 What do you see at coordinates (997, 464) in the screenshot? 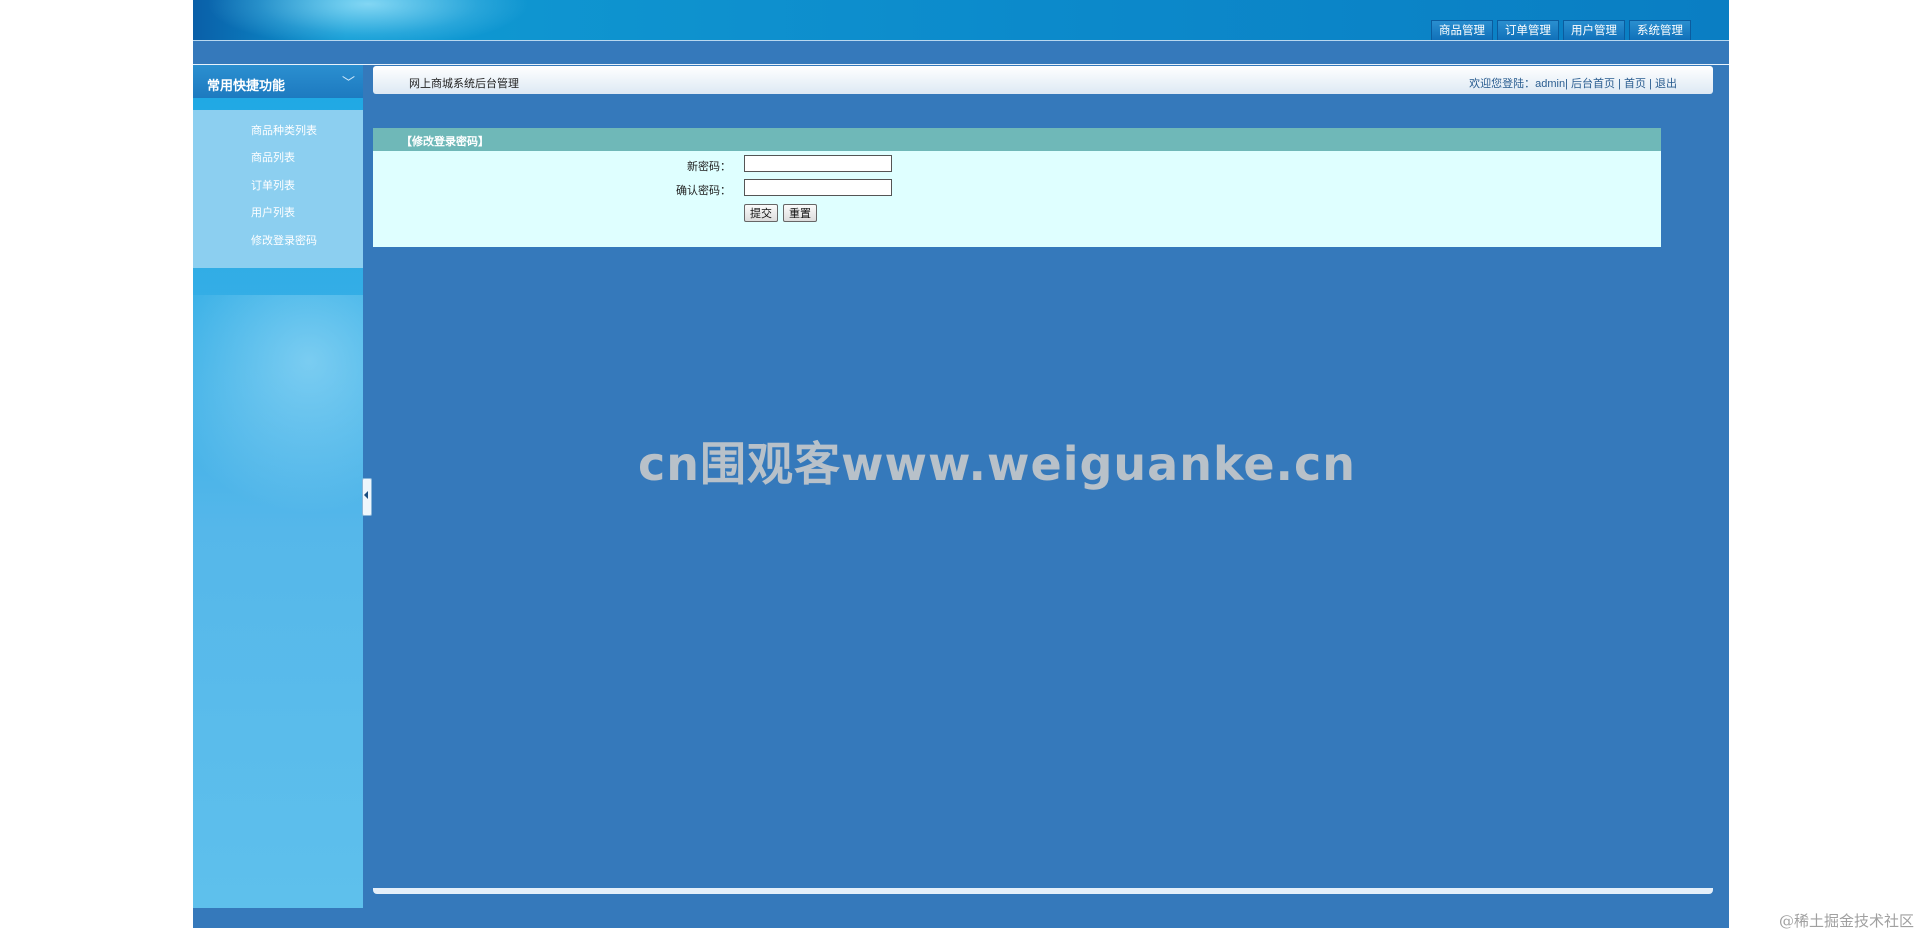
I see `watermark-text: cn围观客www.weiguanke.cn` at bounding box center [997, 464].